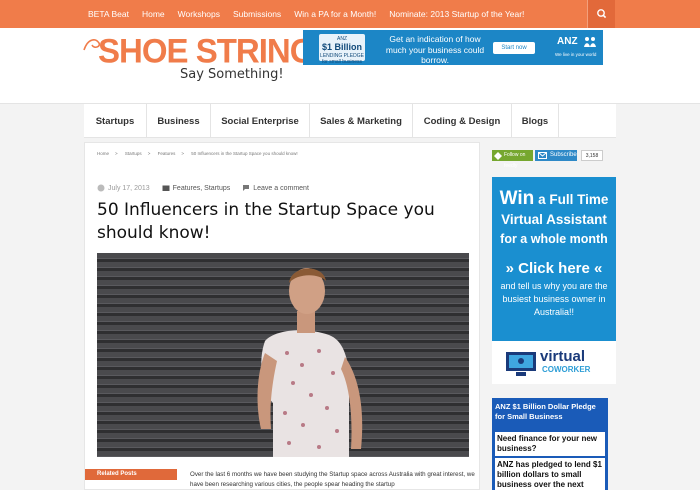  I want to click on subscribe-label: Subscribe, so click(563, 155).